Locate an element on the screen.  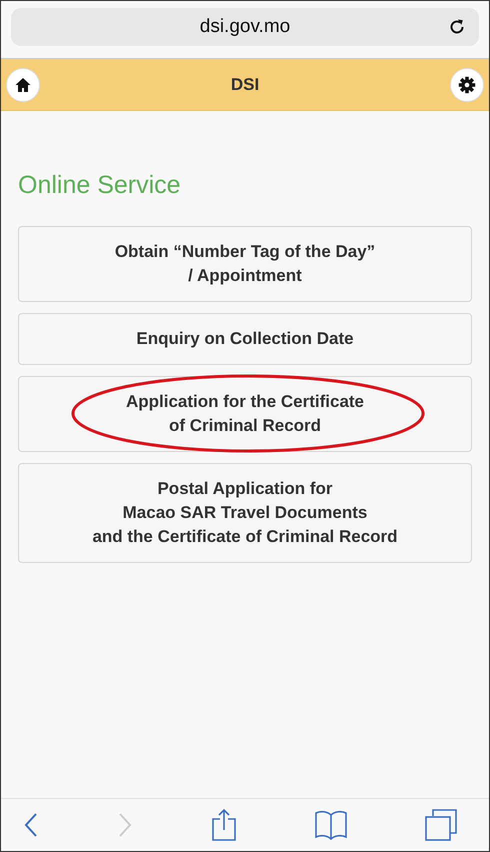
tabs-icon is located at coordinates (441, 825).